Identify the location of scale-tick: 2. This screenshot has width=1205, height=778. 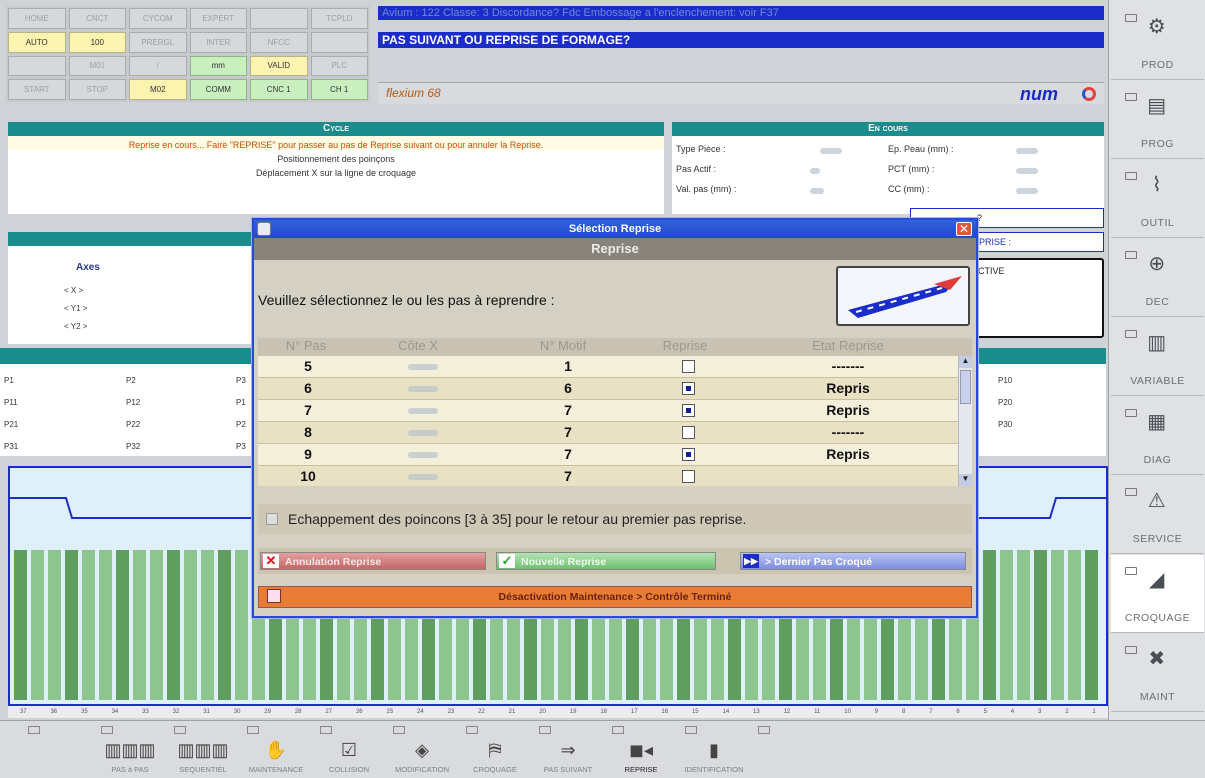
(1067, 712).